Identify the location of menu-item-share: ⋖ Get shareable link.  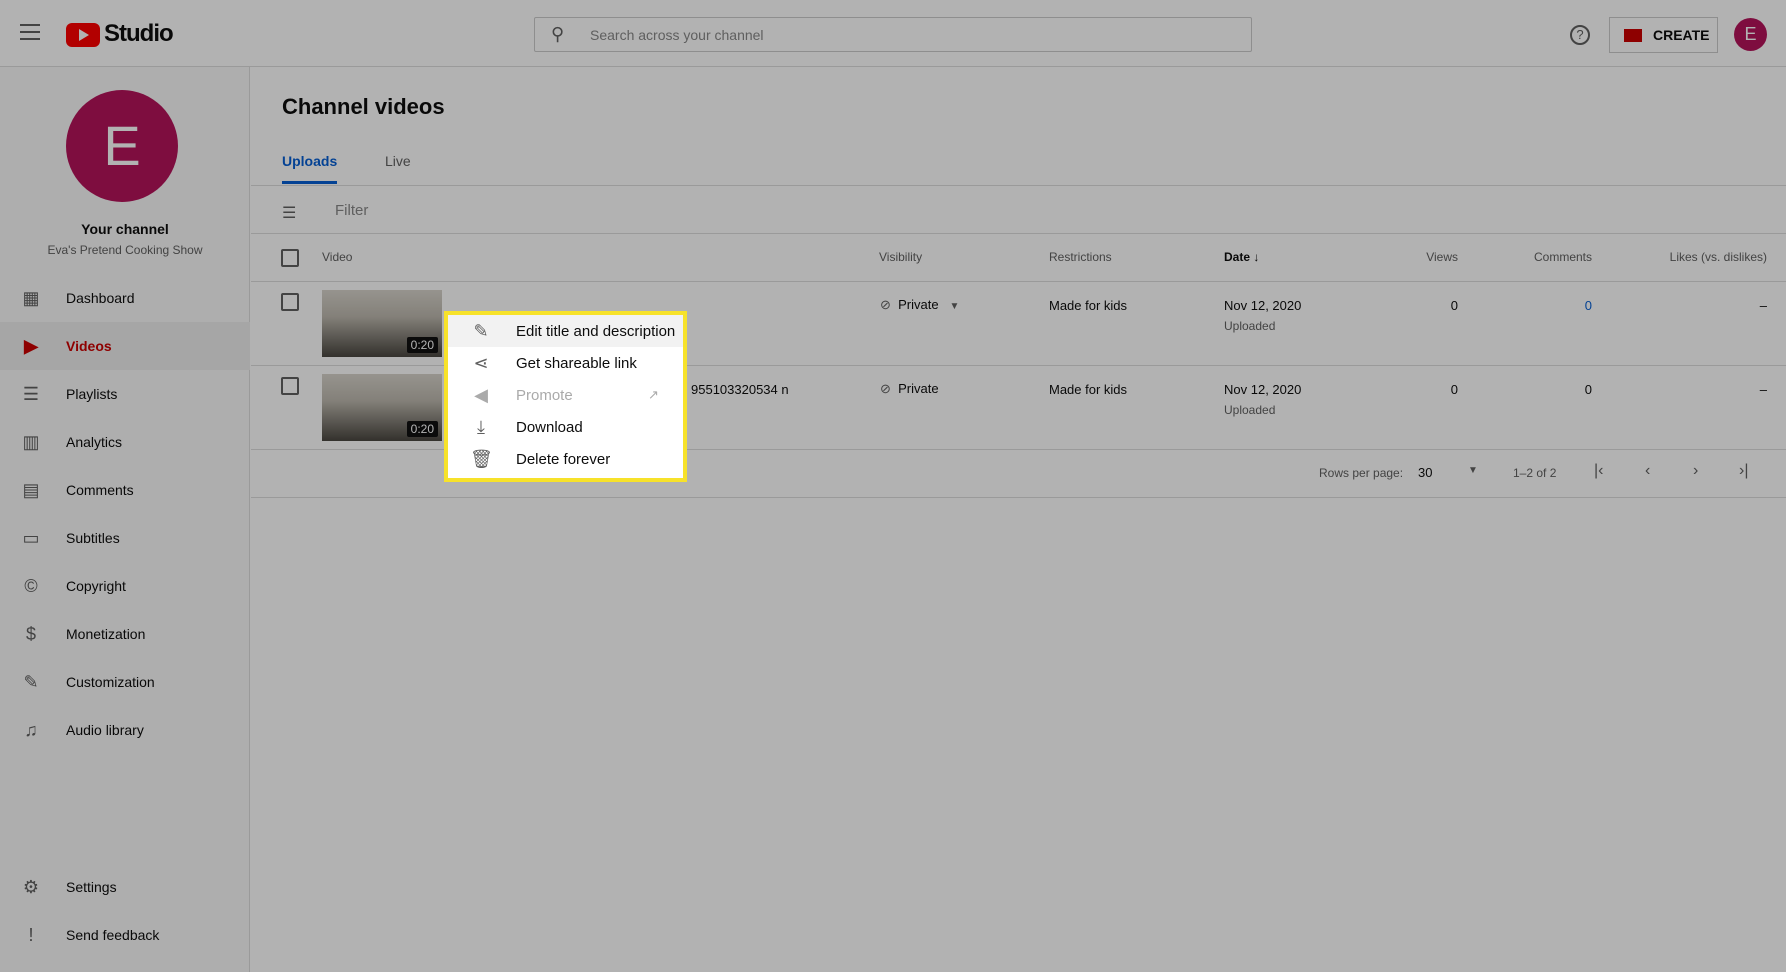
(565, 363).